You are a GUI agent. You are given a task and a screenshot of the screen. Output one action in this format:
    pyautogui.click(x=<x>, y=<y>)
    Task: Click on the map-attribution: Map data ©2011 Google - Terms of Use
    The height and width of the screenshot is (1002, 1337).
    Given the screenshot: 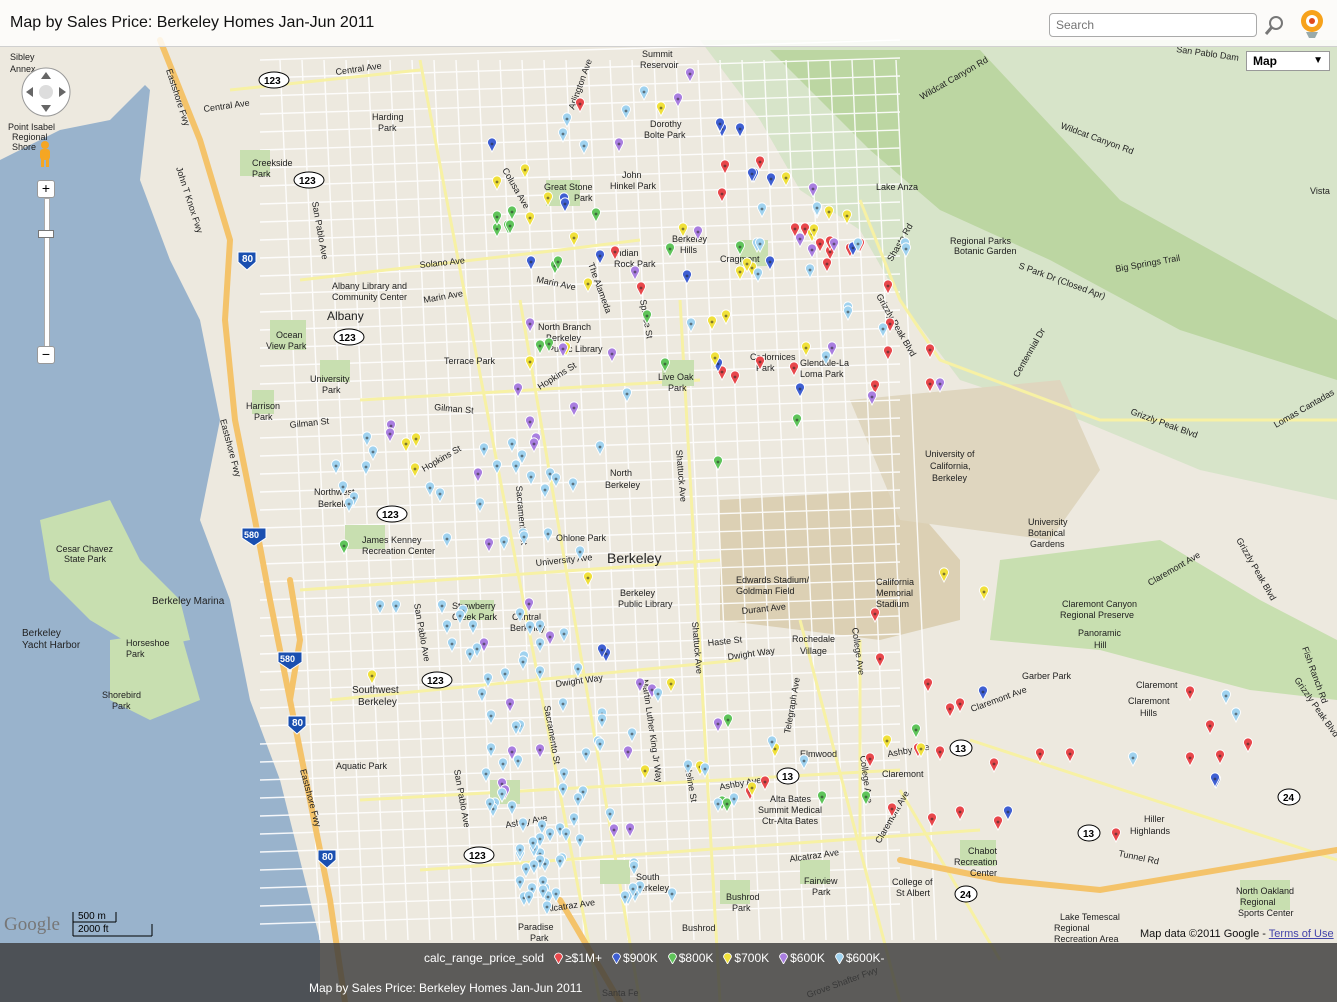 What is the action you would take?
    pyautogui.click(x=1237, y=934)
    